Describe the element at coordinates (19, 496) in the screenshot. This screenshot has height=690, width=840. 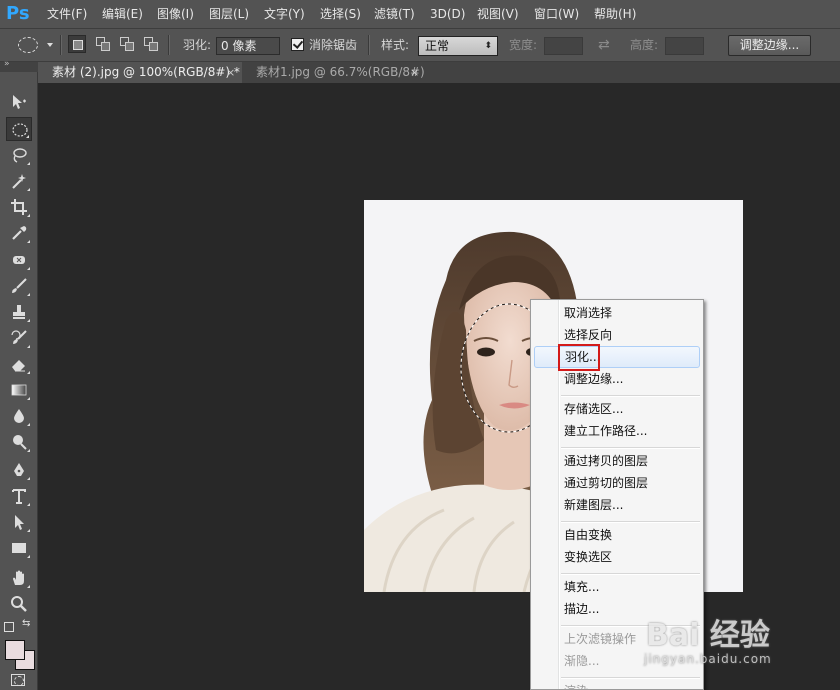
I see `type-tool` at that location.